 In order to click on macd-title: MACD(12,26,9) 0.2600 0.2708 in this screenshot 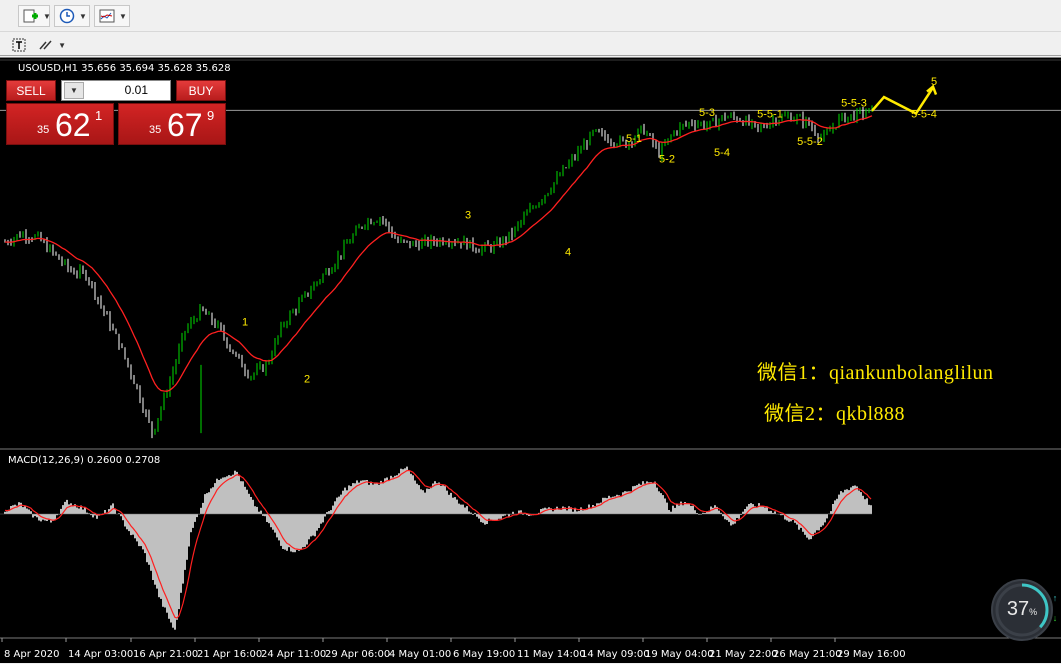, I will do `click(84, 460)`.